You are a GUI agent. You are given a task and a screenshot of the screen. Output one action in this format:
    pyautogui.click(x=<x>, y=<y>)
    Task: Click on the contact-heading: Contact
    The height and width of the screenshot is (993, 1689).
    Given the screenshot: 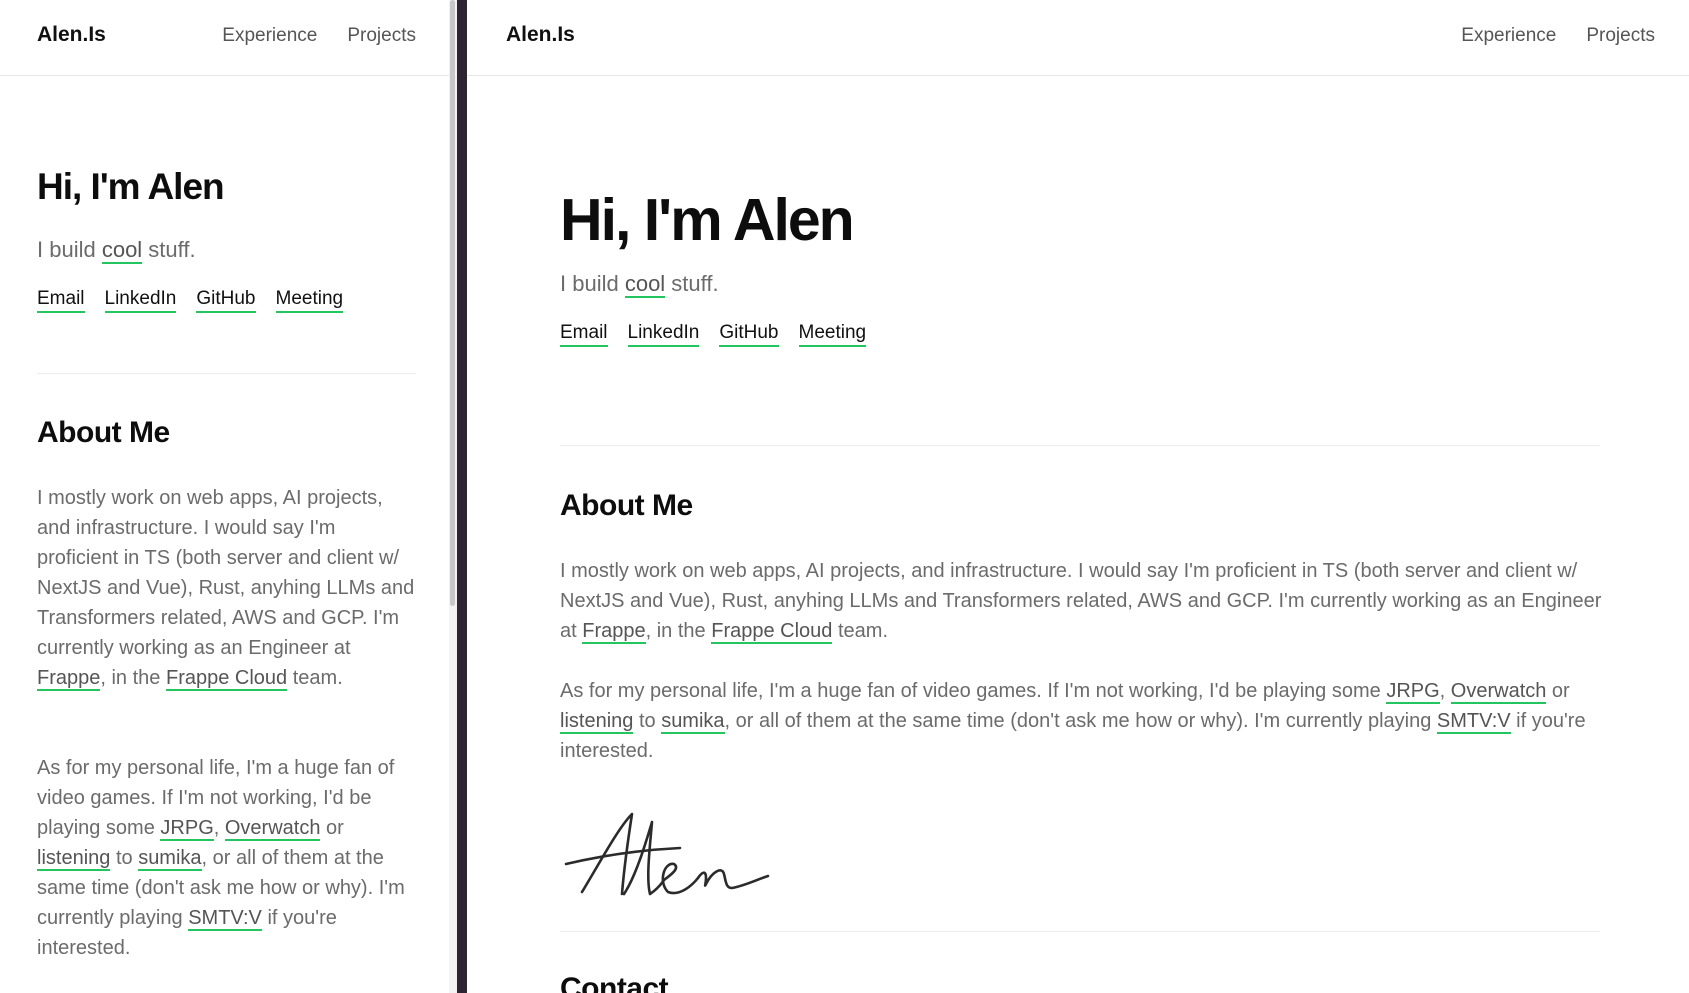 What is the action you would take?
    pyautogui.click(x=614, y=982)
    